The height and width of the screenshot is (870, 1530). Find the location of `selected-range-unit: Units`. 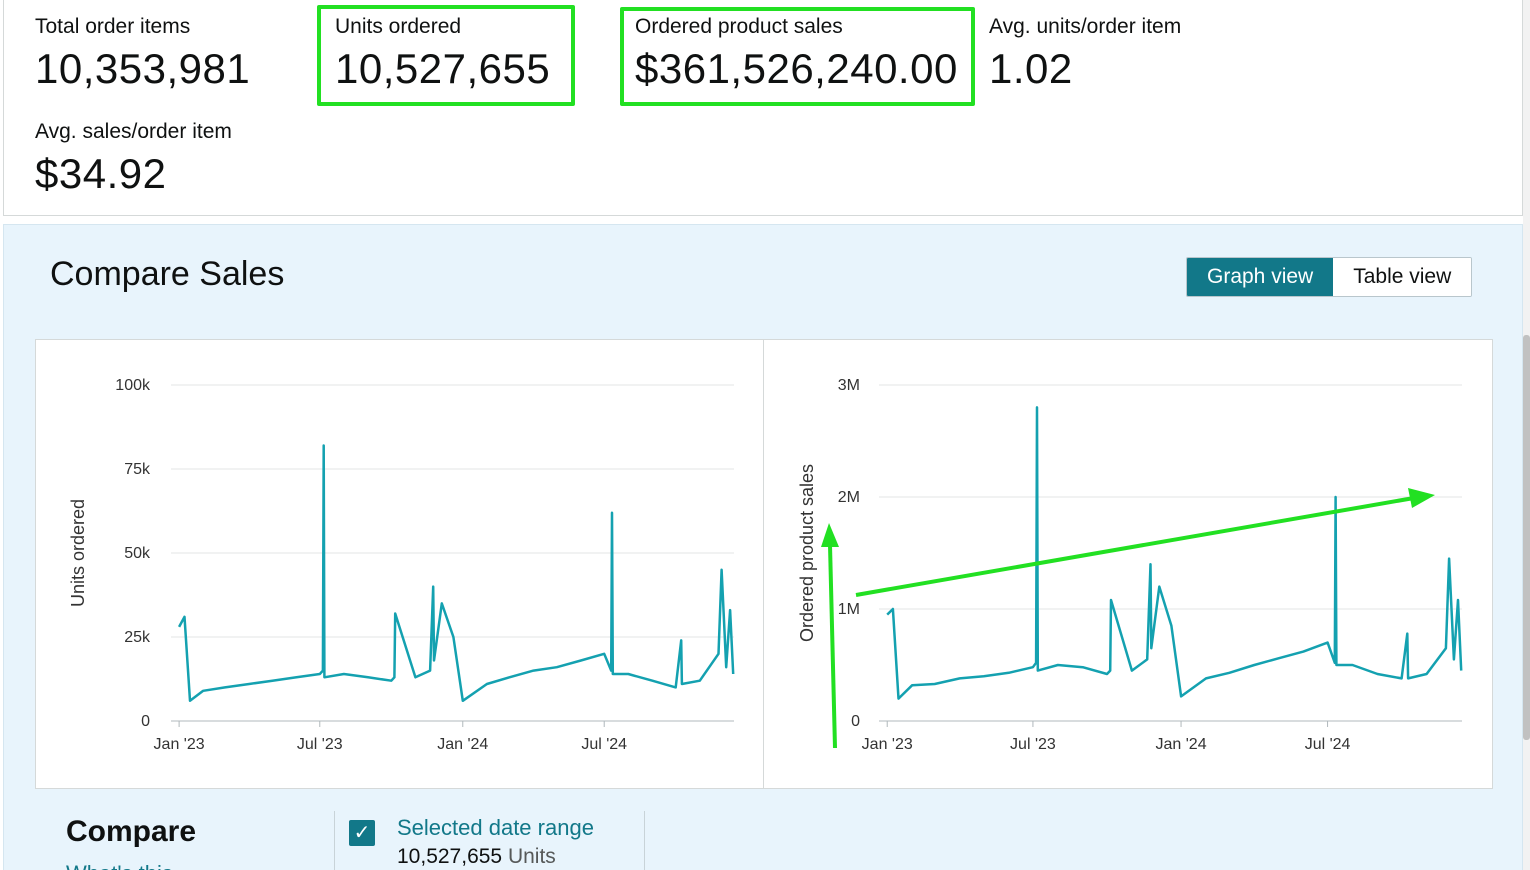

selected-range-unit: Units is located at coordinates (531, 856).